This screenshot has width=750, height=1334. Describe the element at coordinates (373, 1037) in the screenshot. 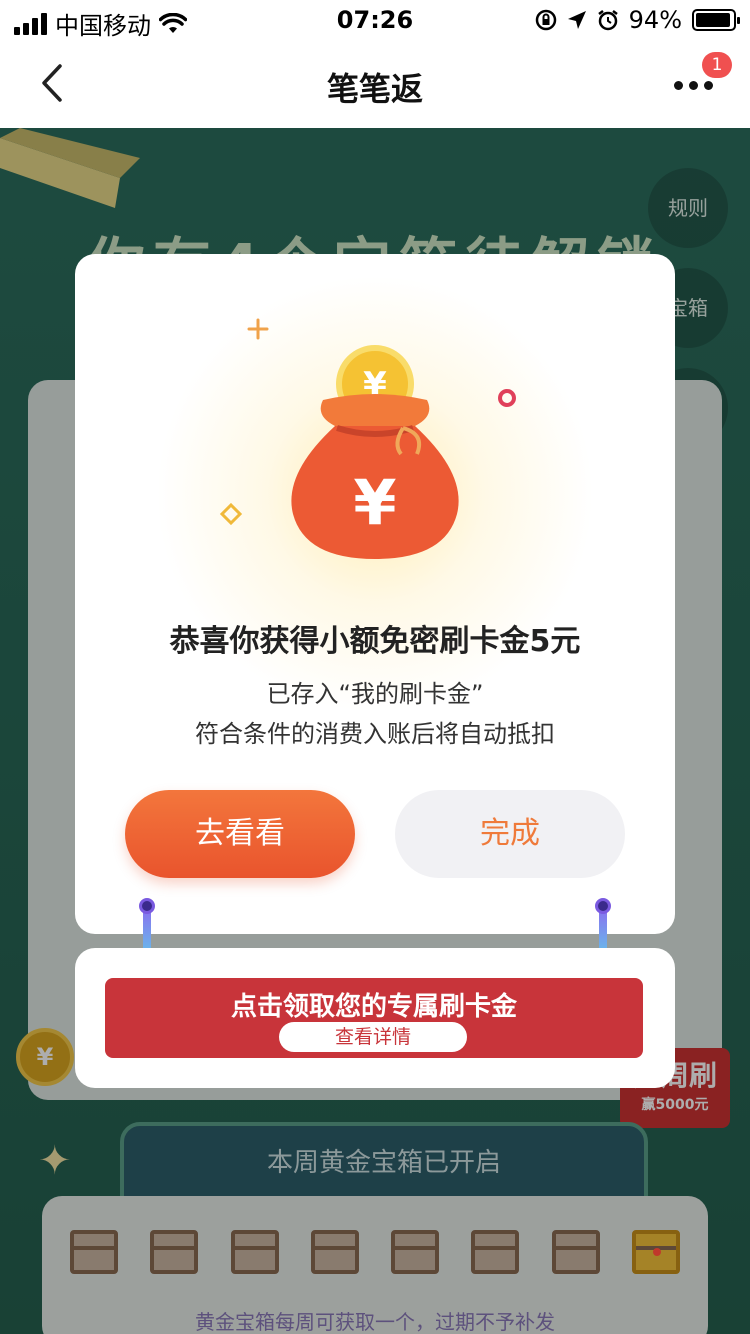

I see `view-details-button: 查看详情` at that location.